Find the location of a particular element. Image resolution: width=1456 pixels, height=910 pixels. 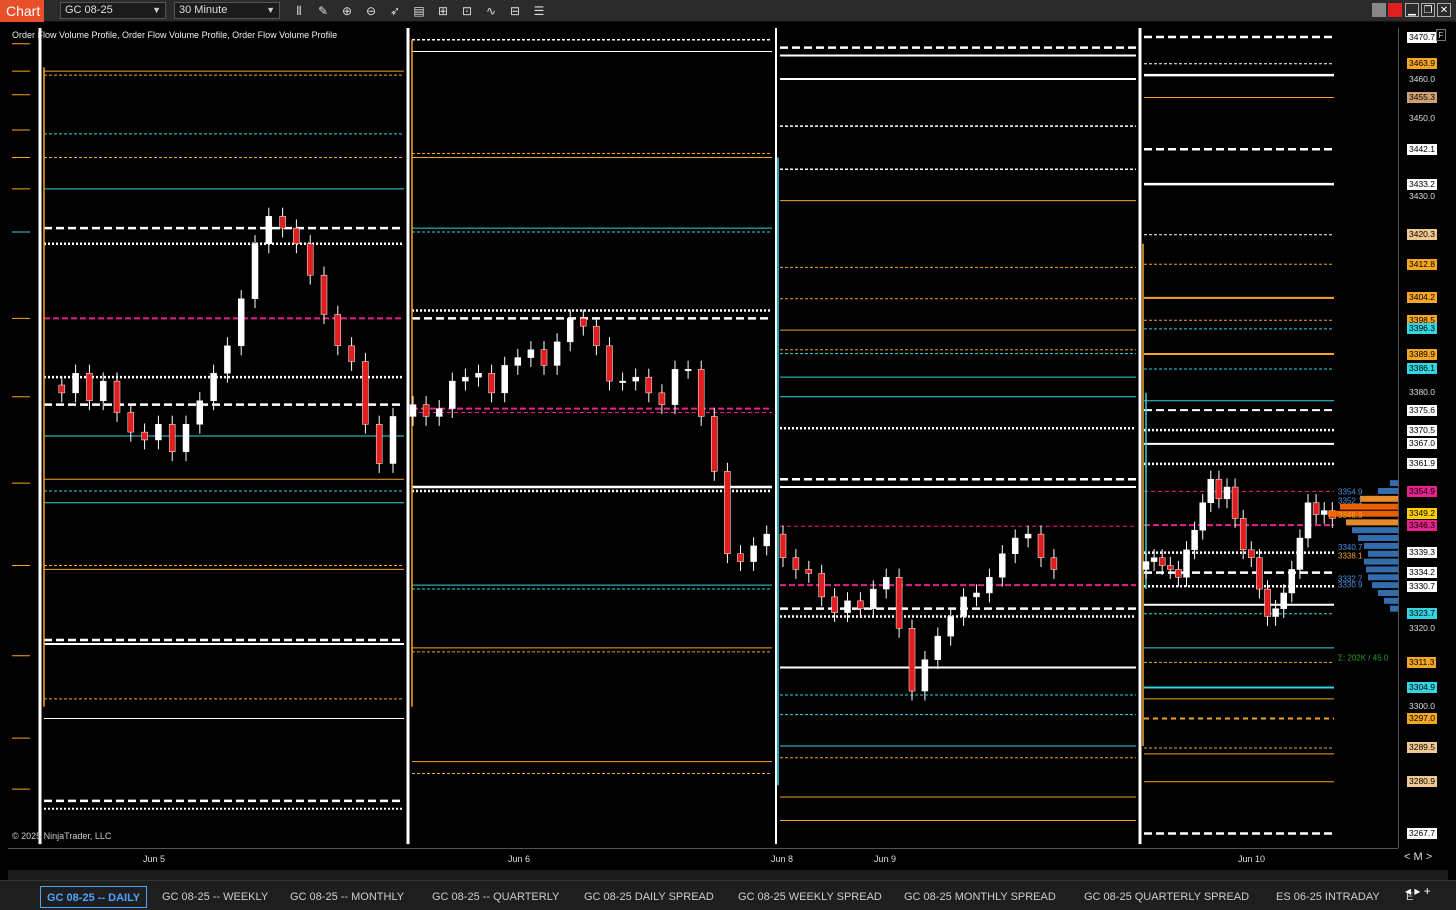

price-label: 3380.0 is located at coordinates (1422, 392).